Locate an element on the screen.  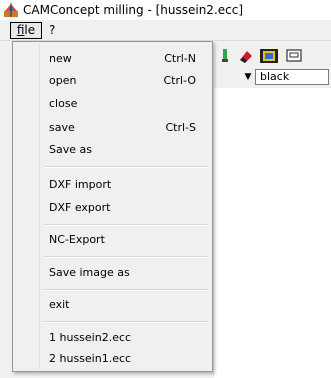
window-title: CAMConcept milling - [hussein2.ecc] is located at coordinates (133, 10).